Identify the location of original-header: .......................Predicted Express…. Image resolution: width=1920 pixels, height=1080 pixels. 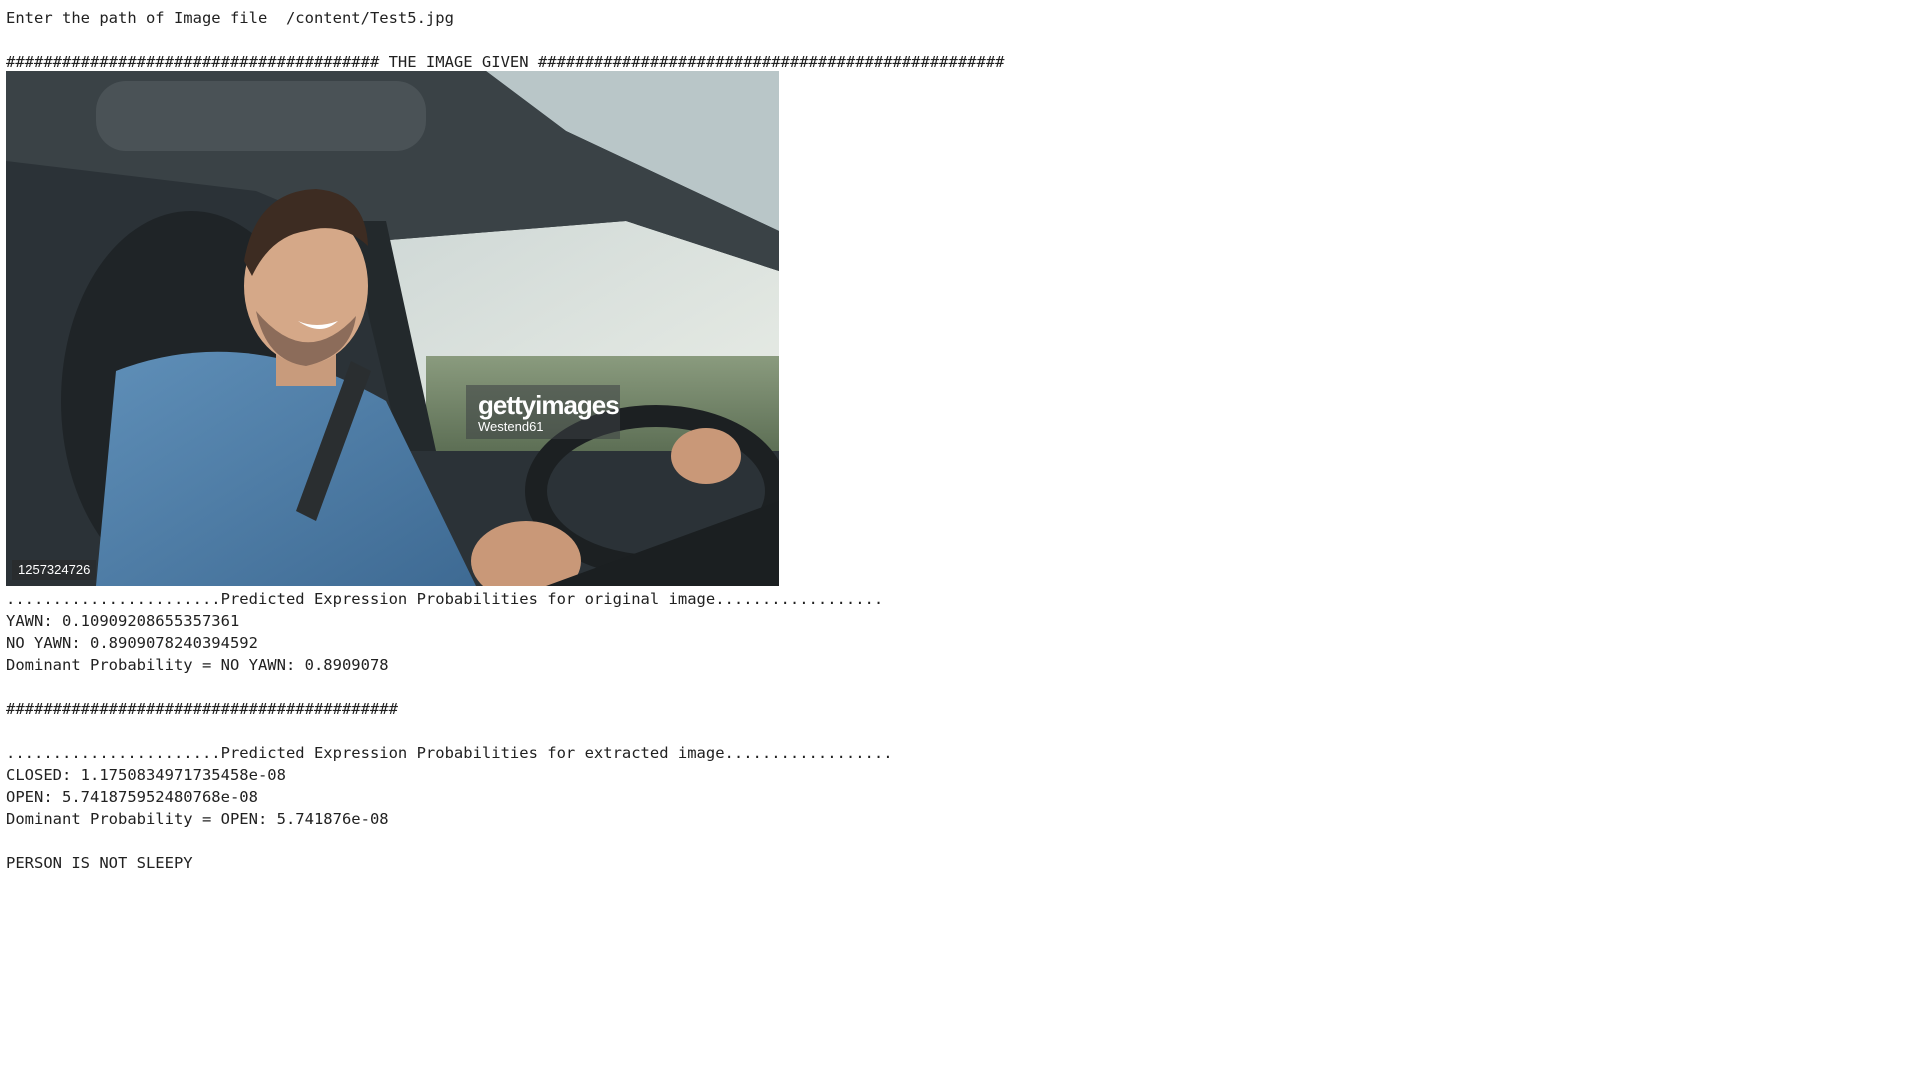
(445, 599).